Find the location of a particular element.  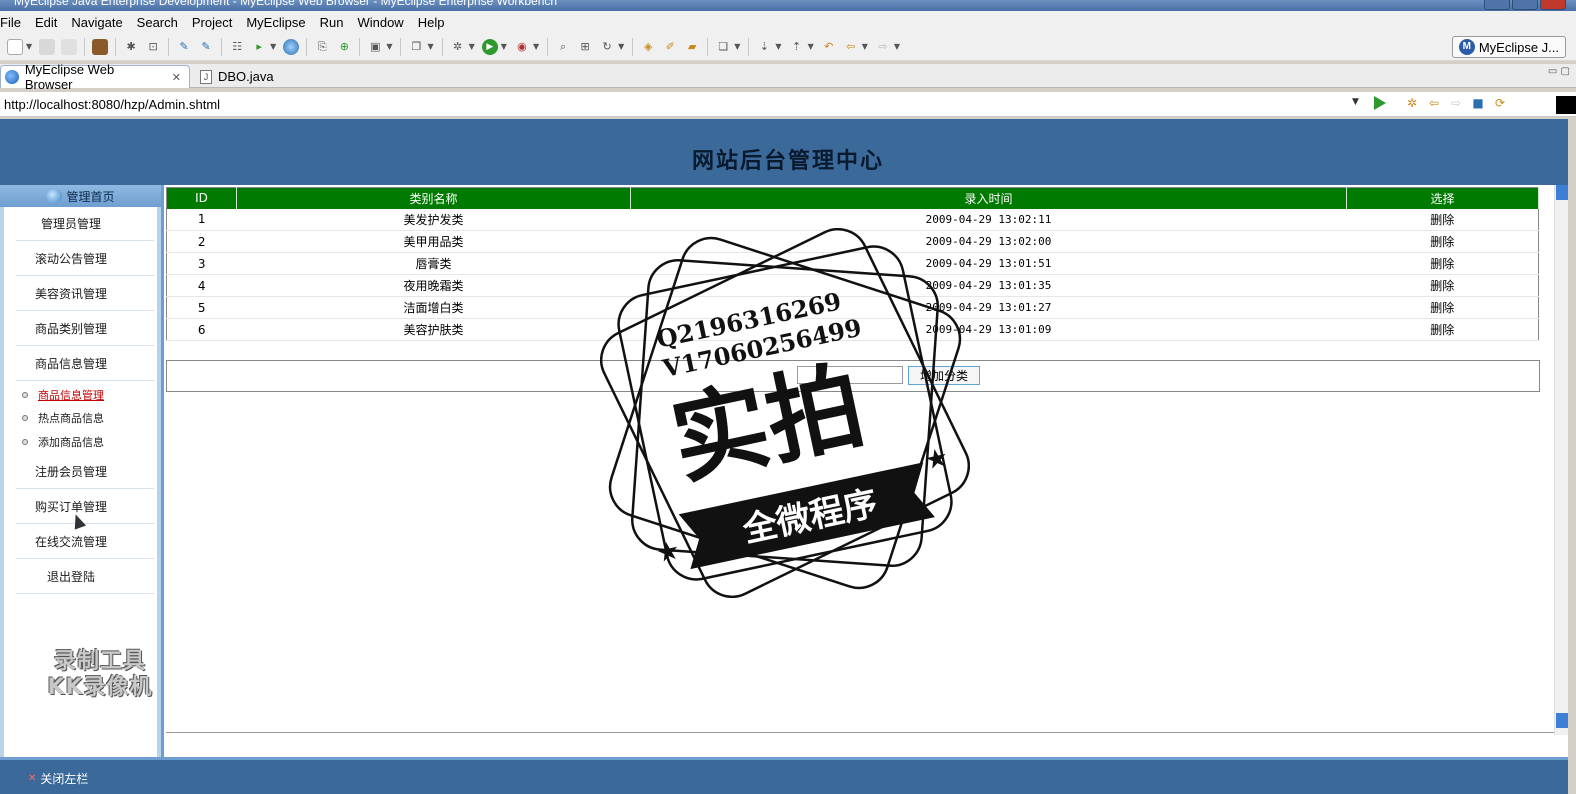

menu-search: Search is located at coordinates (157, 22).